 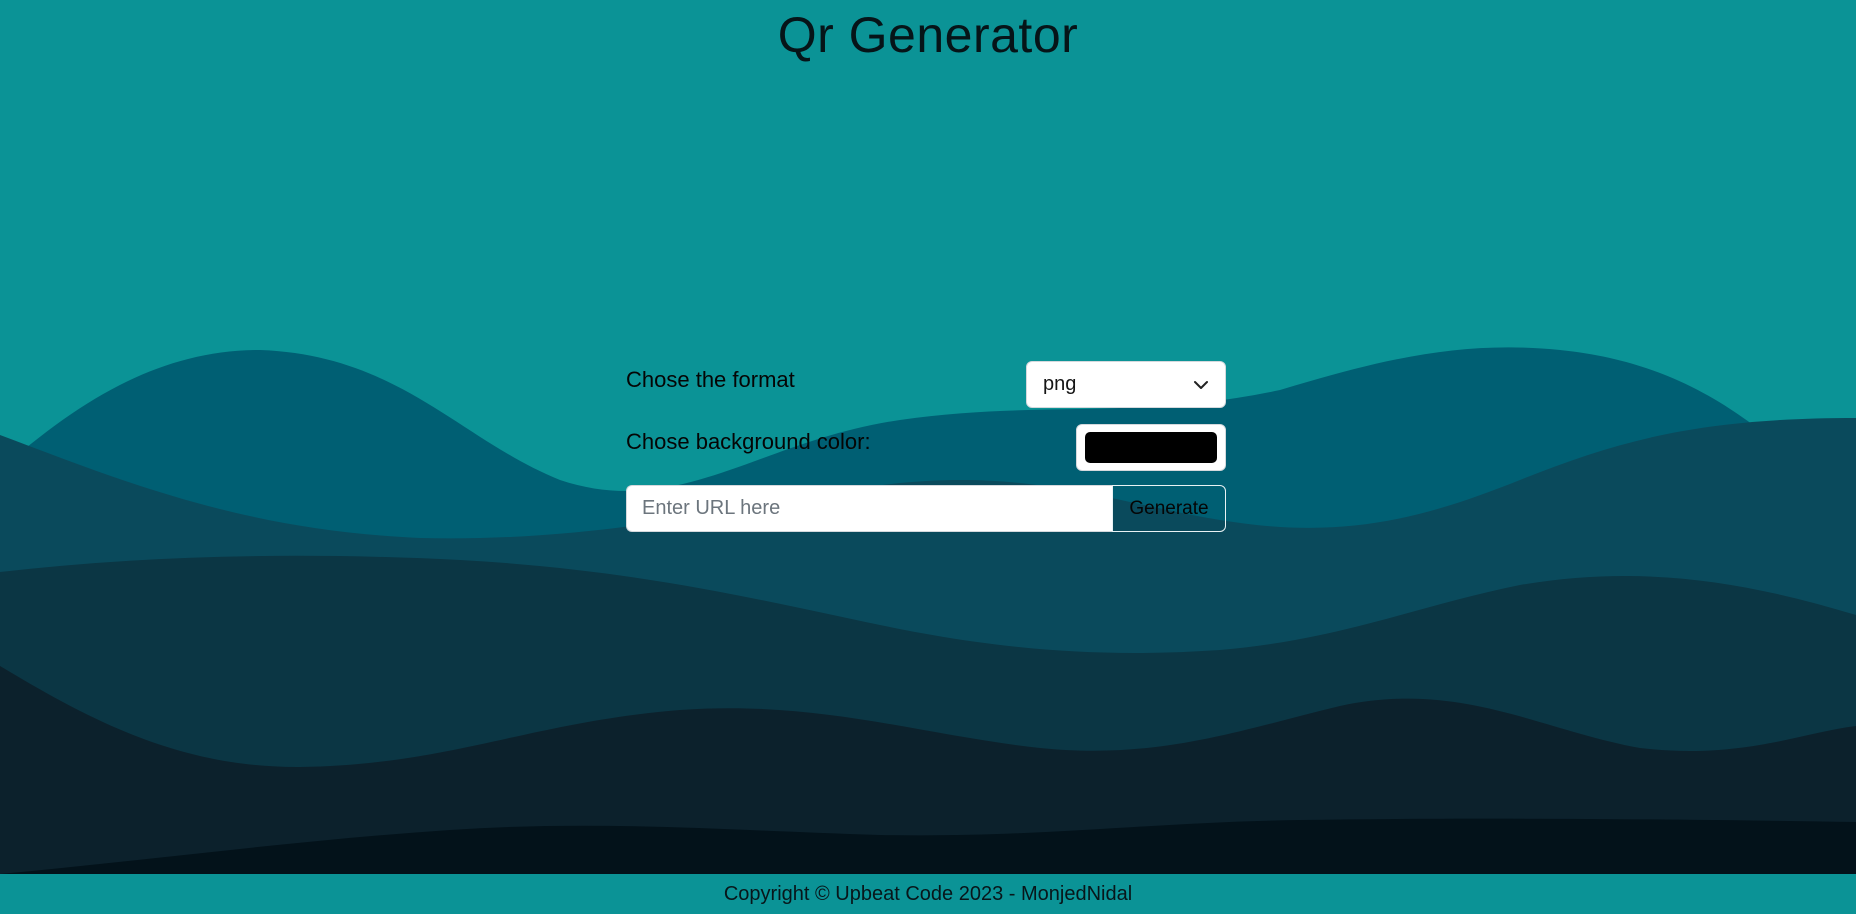 What do you see at coordinates (1169, 508) in the screenshot?
I see `generate-button: Generate` at bounding box center [1169, 508].